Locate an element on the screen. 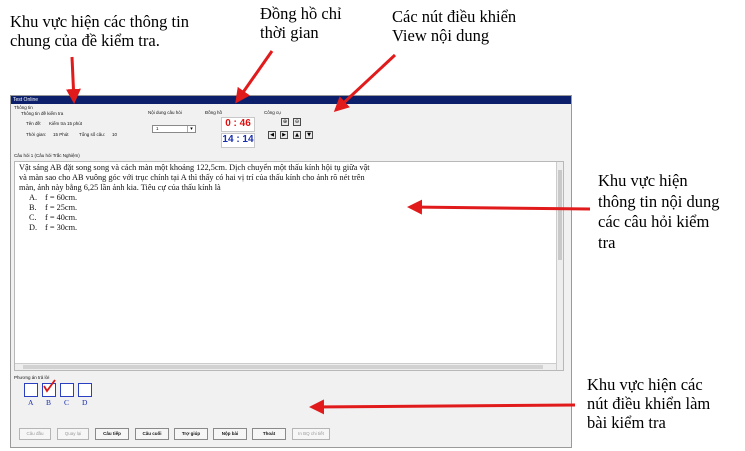 The width and height of the screenshot is (745, 451). arrow-to-view-controls is located at coordinates (365, 83).